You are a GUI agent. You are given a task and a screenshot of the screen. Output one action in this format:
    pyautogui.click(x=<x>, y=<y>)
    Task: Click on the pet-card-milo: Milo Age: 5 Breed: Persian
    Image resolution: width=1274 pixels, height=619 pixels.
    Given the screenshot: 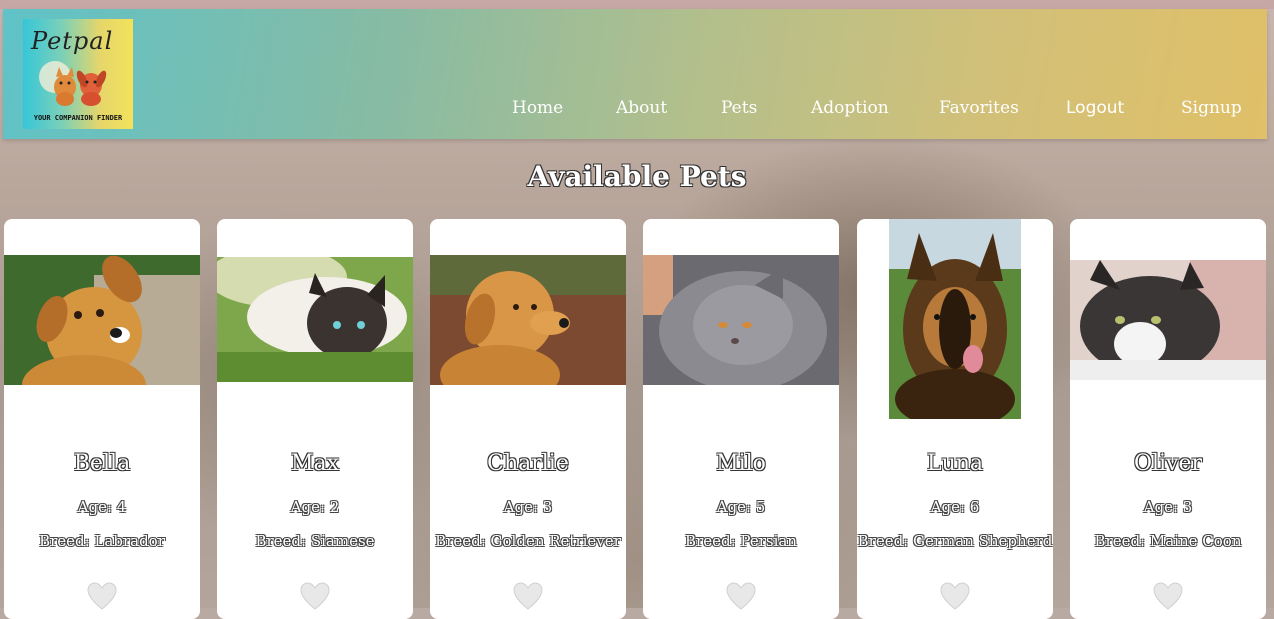 What is the action you would take?
    pyautogui.click(x=741, y=419)
    